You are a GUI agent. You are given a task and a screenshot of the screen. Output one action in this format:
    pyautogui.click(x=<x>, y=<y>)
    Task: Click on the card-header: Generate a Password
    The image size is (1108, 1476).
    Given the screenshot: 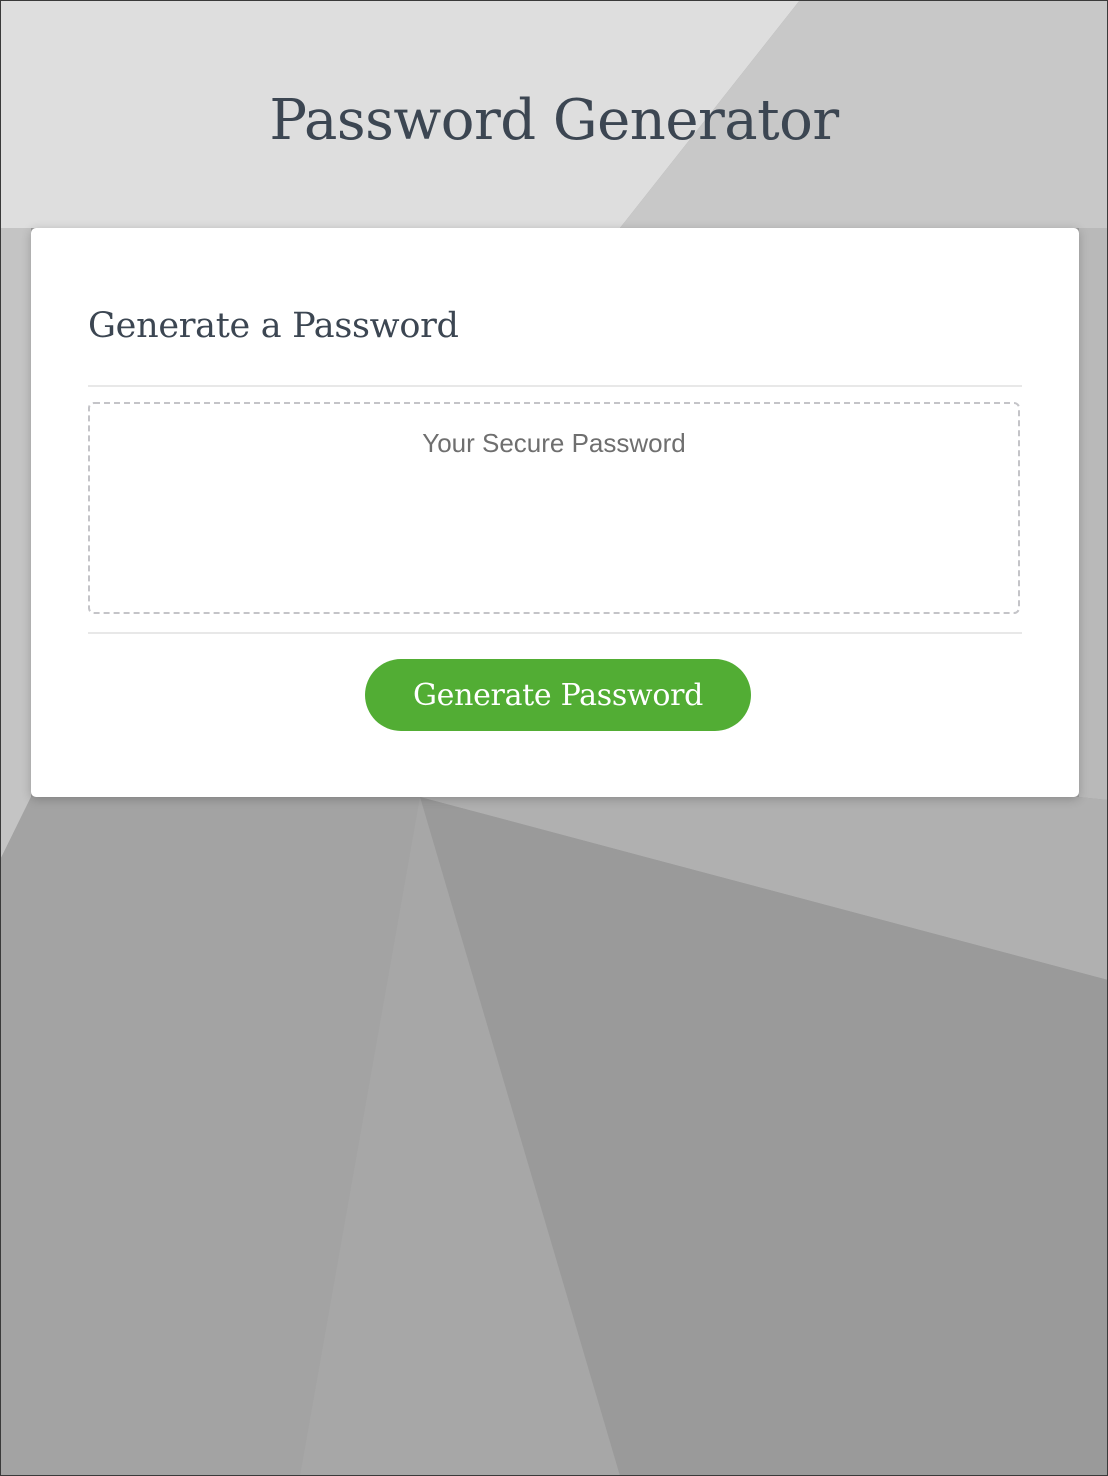 What is the action you would take?
    pyautogui.click(x=555, y=307)
    